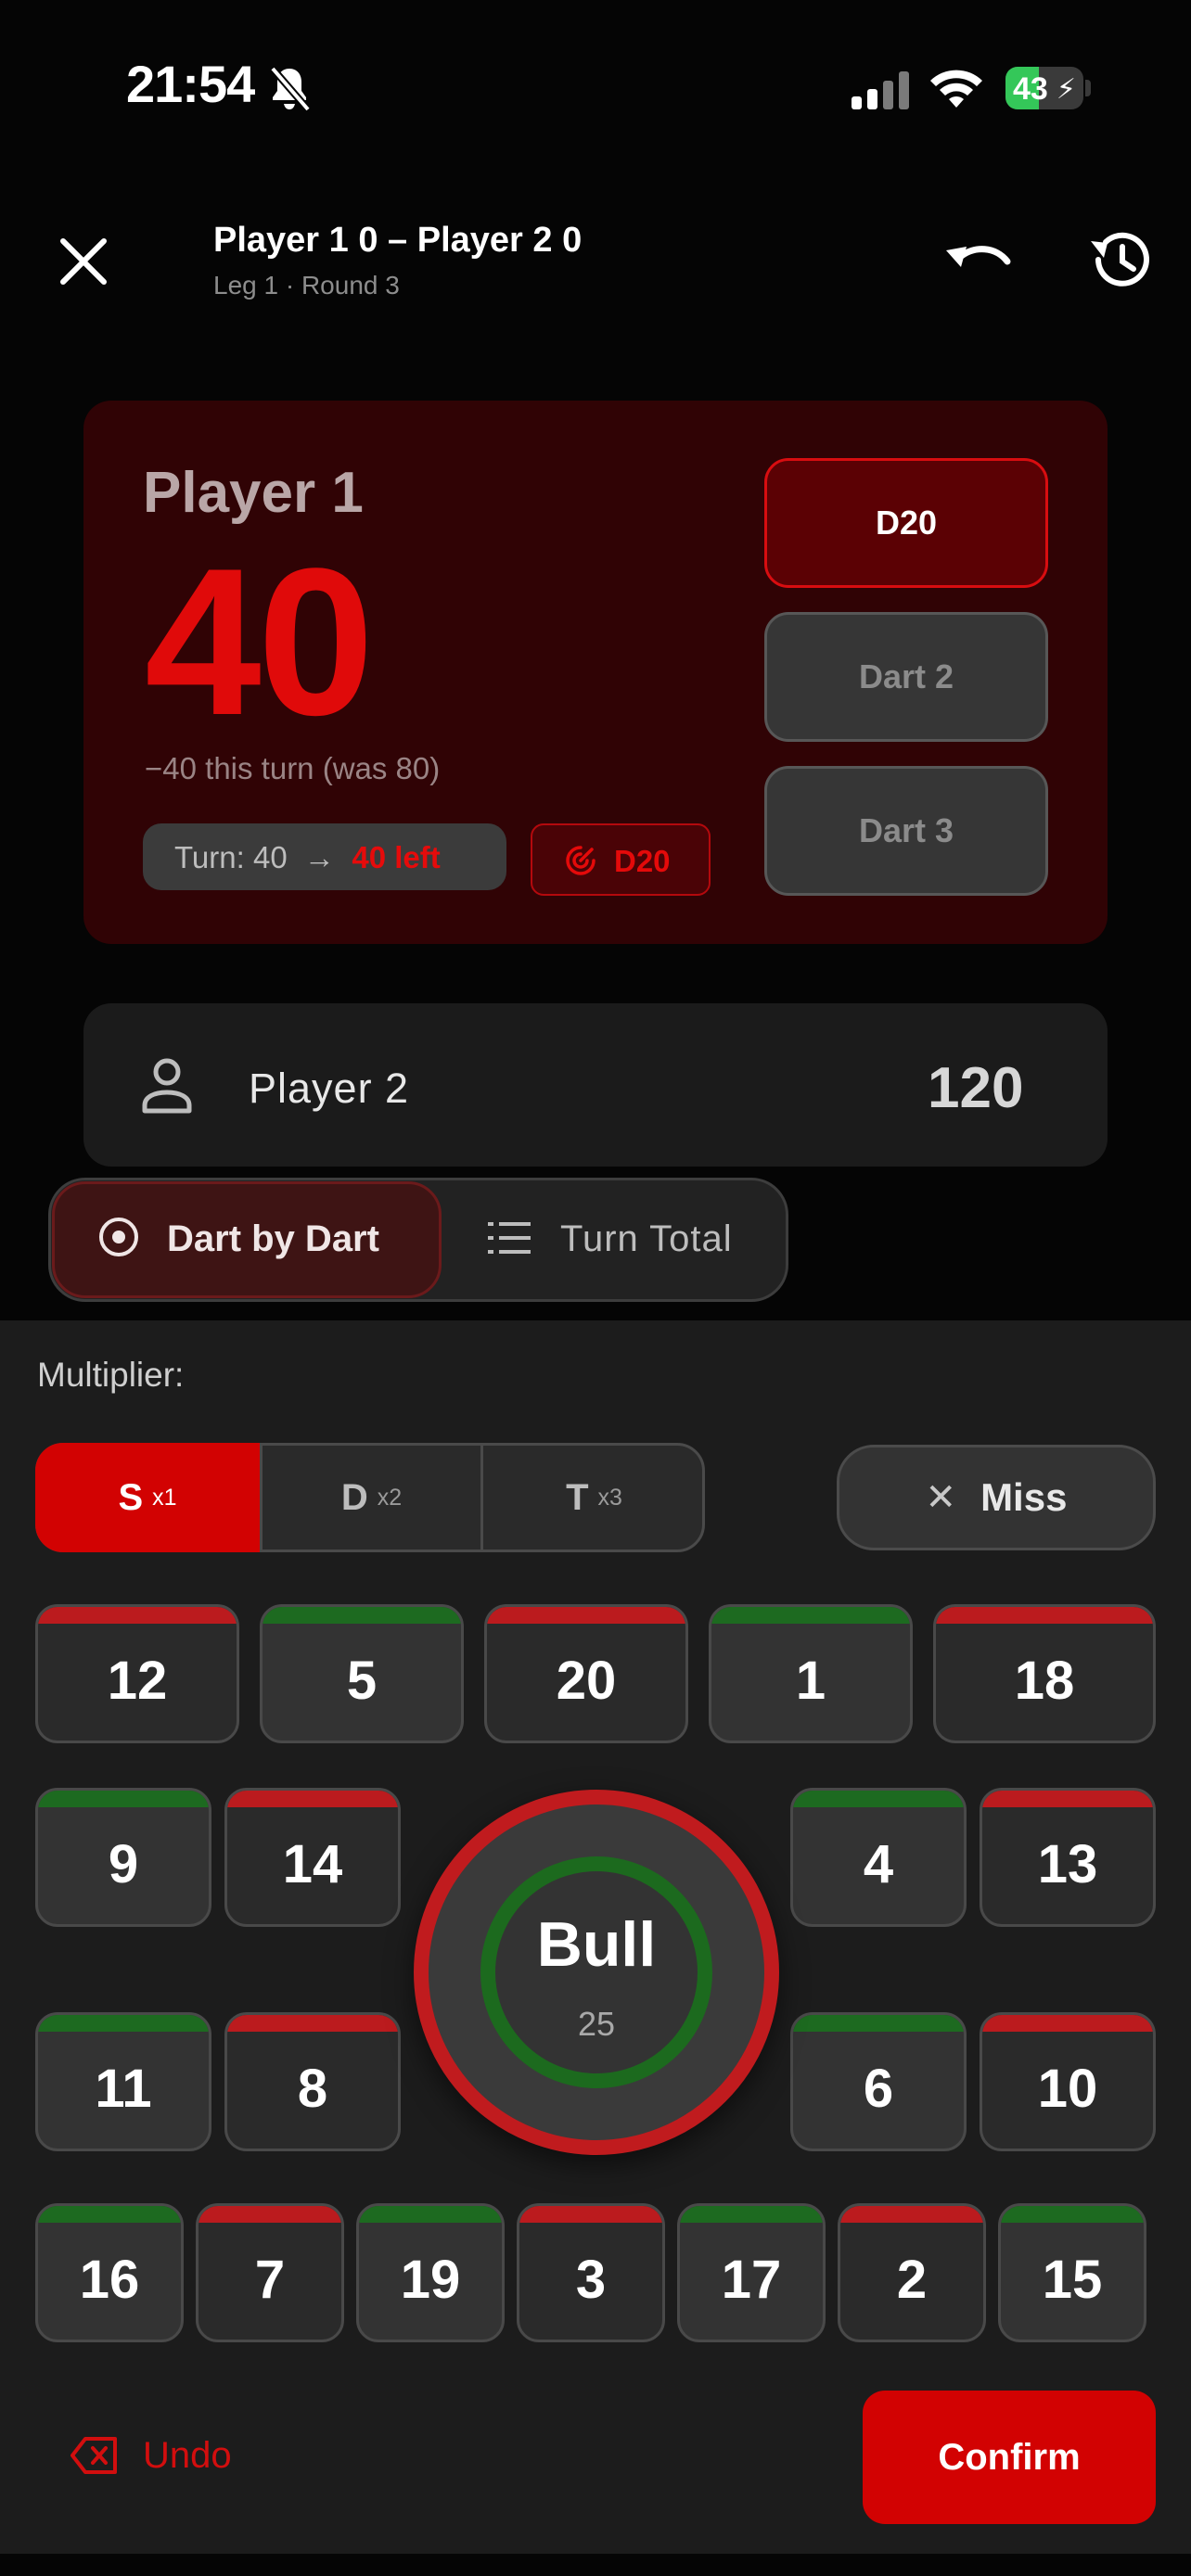 The height and width of the screenshot is (2576, 1191). Describe the element at coordinates (362, 1680) in the screenshot. I see `number-label: 5` at that location.